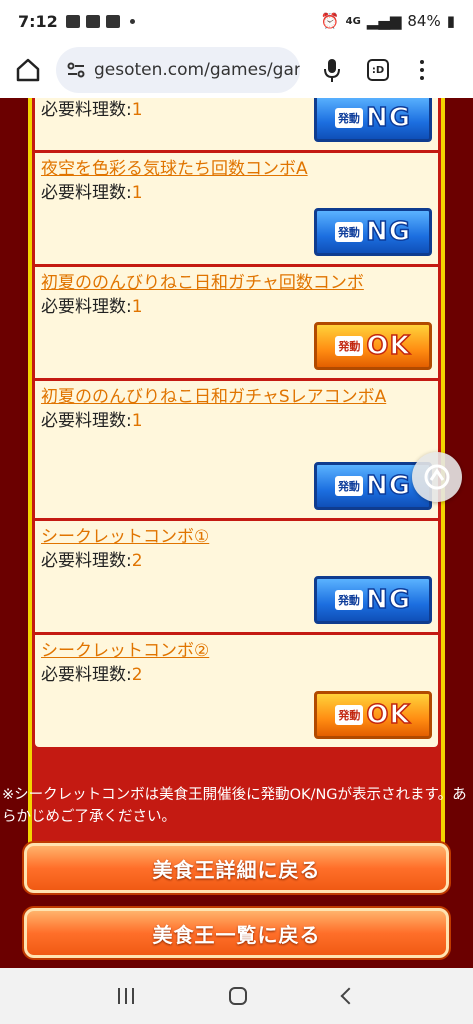 The width and height of the screenshot is (473, 1024). I want to click on system-navigation-bar, so click(236, 996).